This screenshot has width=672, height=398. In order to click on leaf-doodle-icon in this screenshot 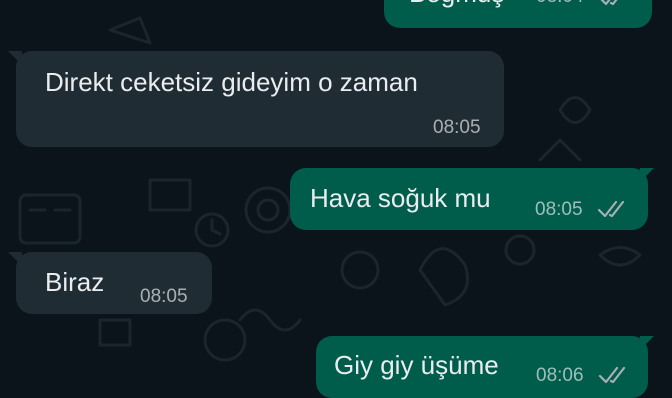, I will do `click(443, 277)`.